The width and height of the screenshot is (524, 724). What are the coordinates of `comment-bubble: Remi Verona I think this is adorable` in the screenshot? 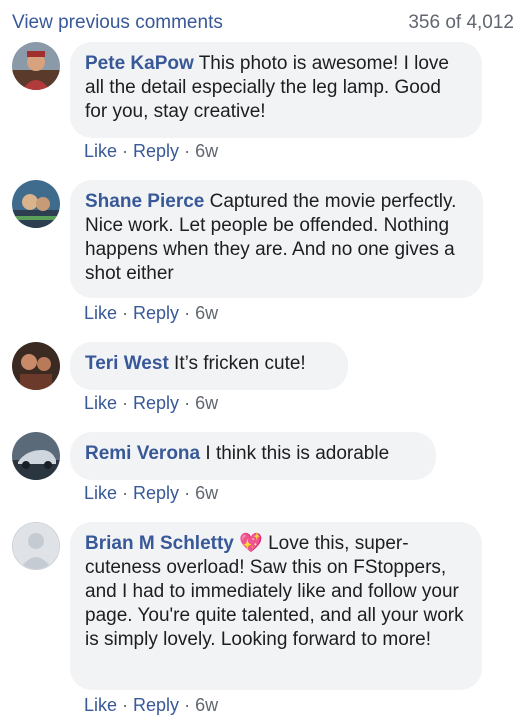 It's located at (253, 456).